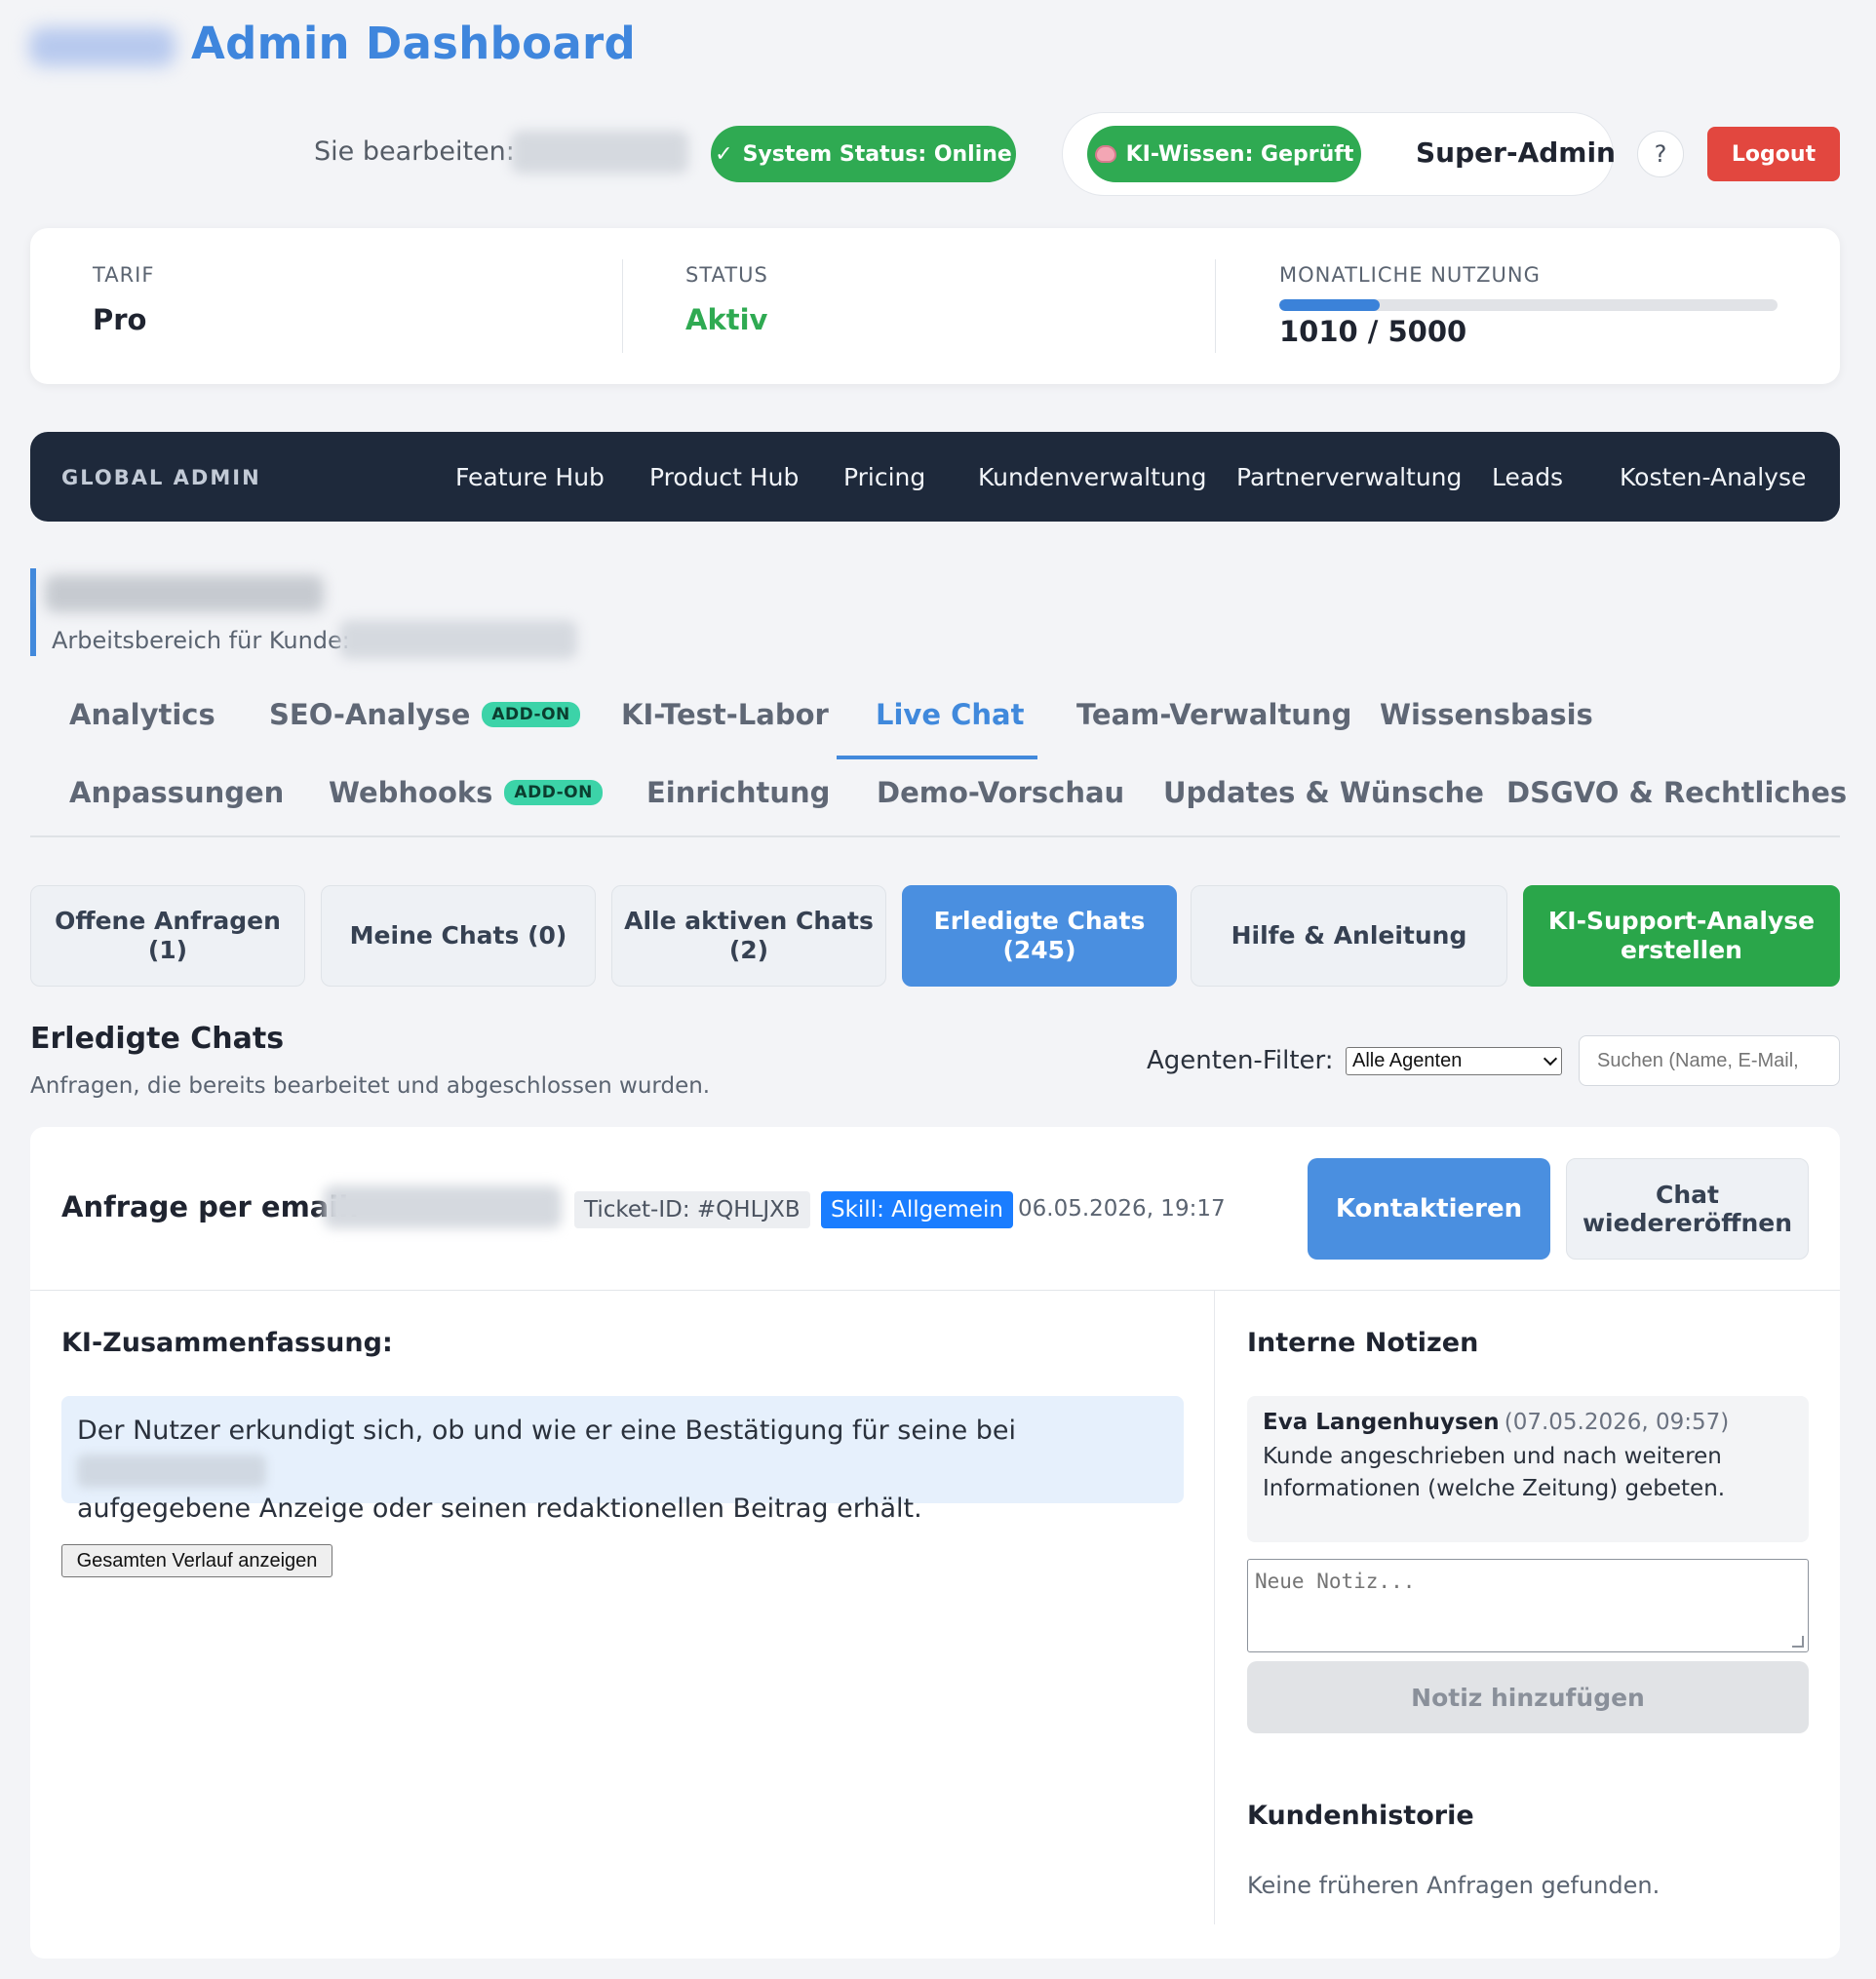  What do you see at coordinates (935, 477) in the screenshot?
I see `global-admin-nav` at bounding box center [935, 477].